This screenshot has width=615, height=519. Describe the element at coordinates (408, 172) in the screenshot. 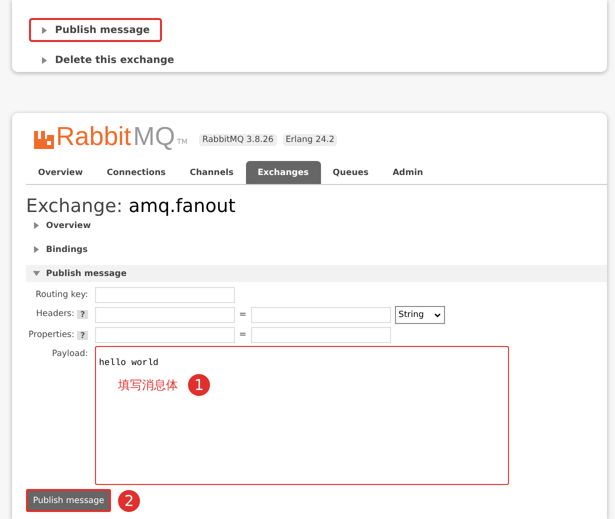

I see `nav-tab: Admin` at that location.